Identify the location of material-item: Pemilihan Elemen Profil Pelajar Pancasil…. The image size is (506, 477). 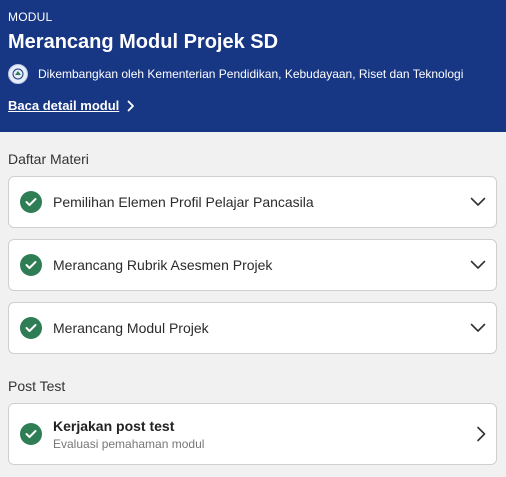
(252, 202).